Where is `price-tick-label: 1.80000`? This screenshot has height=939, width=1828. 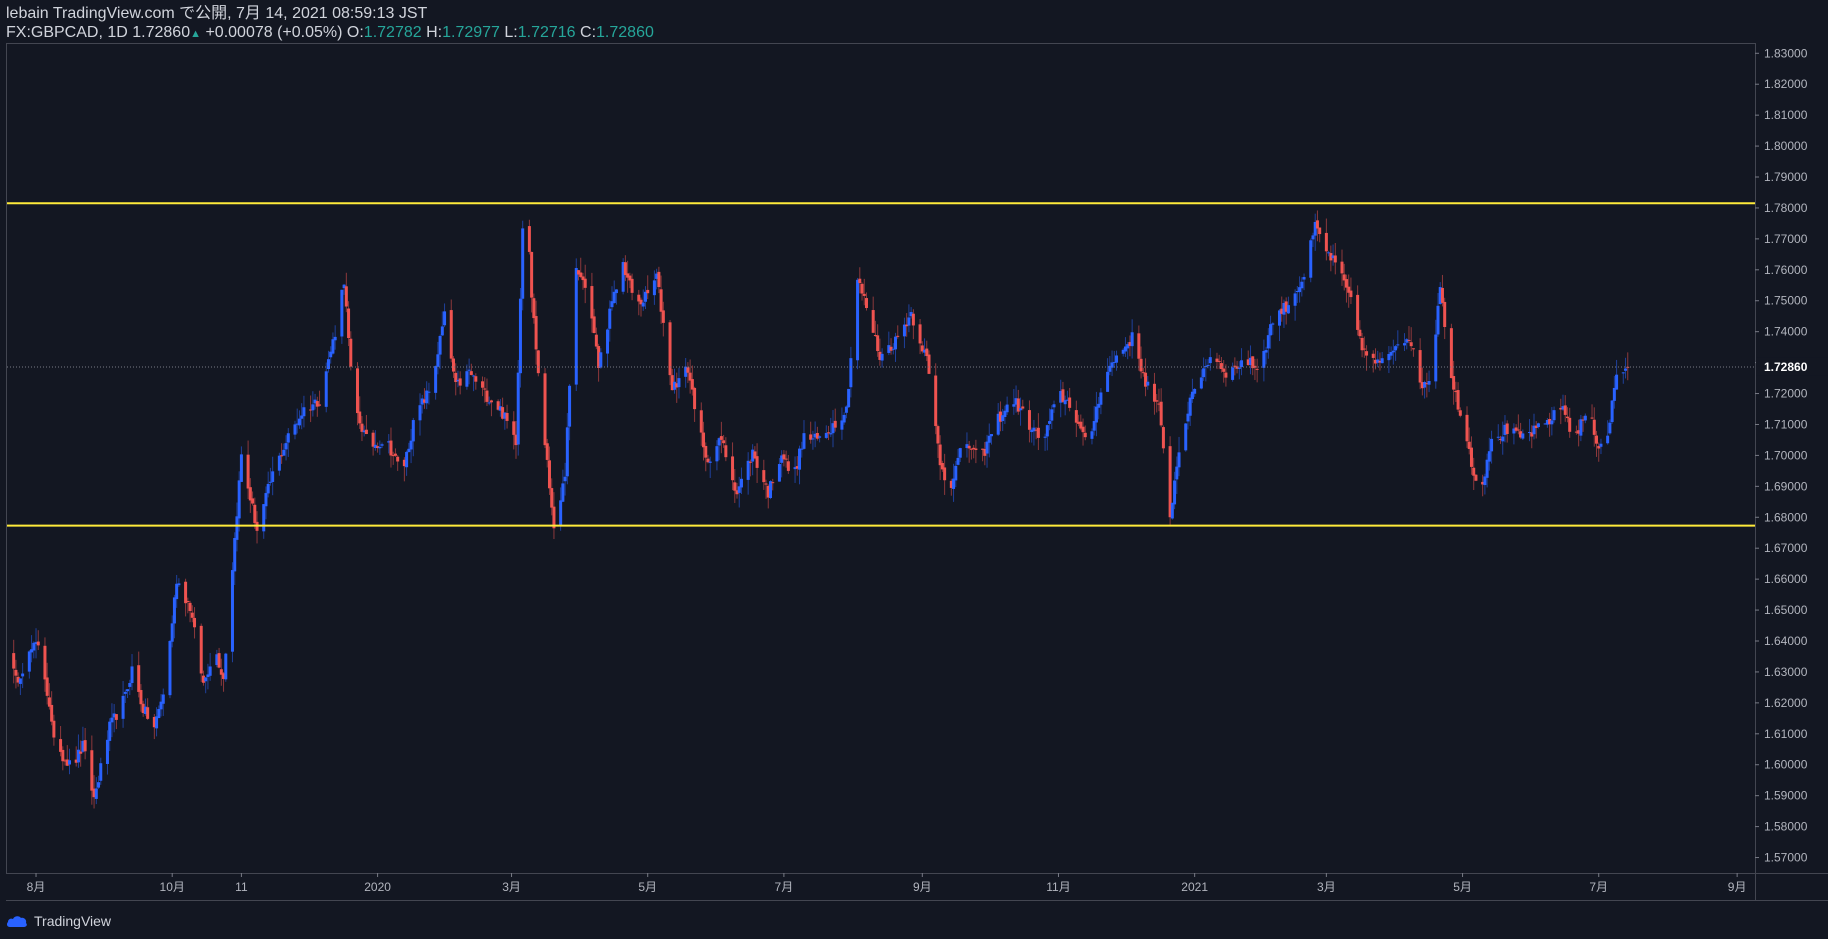
price-tick-label: 1.80000 is located at coordinates (1786, 146).